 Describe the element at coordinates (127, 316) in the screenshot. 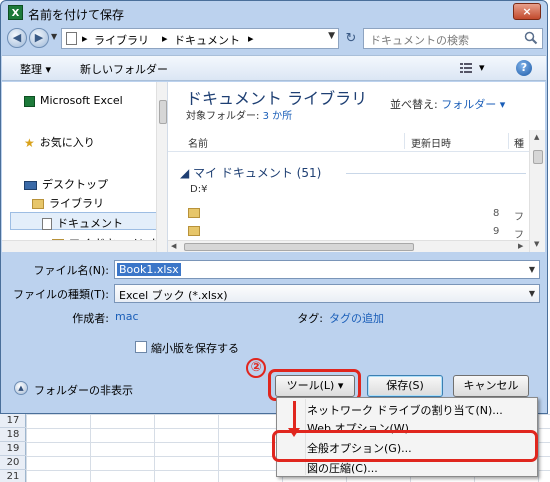

I see `author-field: mac` at that location.